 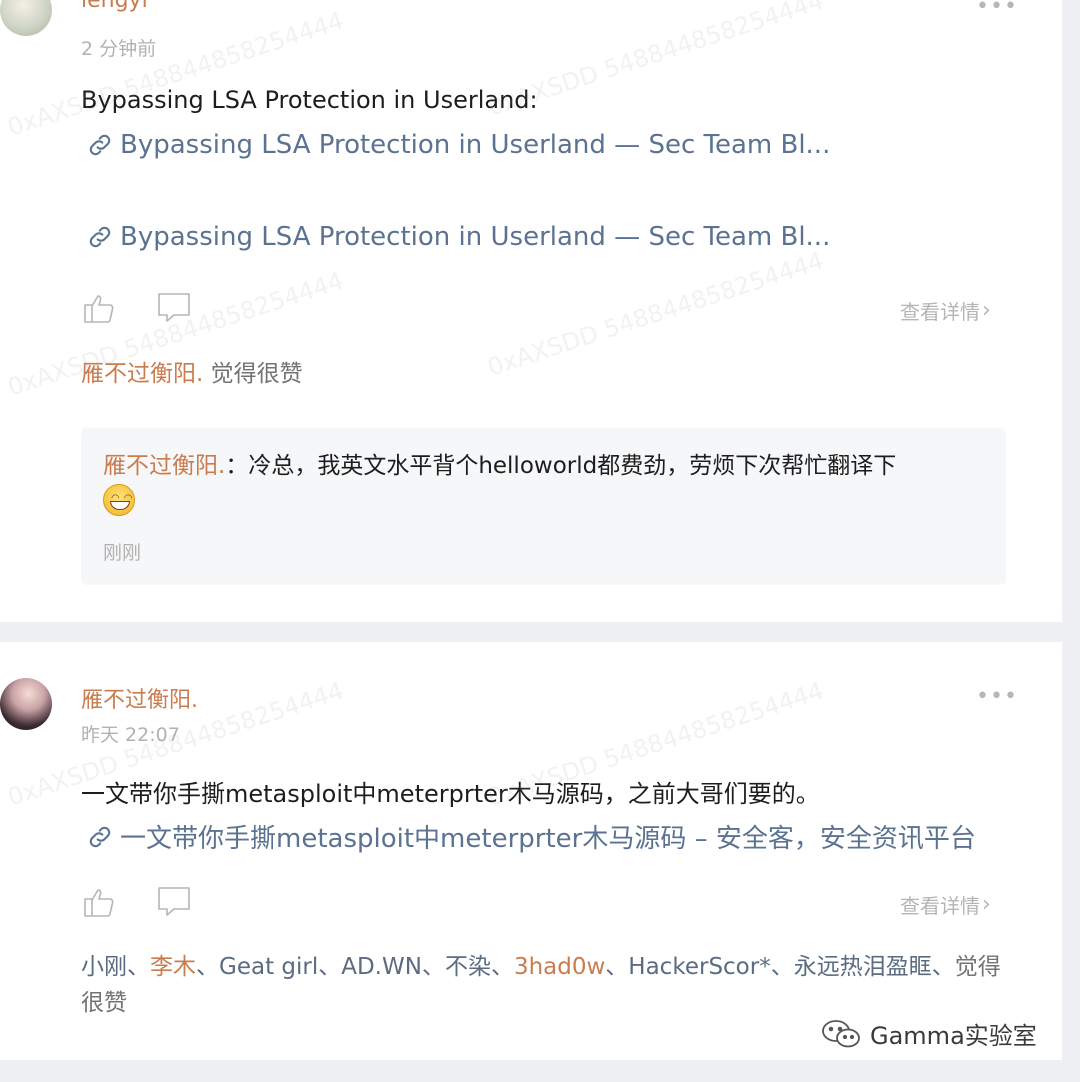 I want to click on reply-content: ：冷总，我英文水平背个helloworld都费劲，劳烦下次帮忙翻译下, so click(x=561, y=466).